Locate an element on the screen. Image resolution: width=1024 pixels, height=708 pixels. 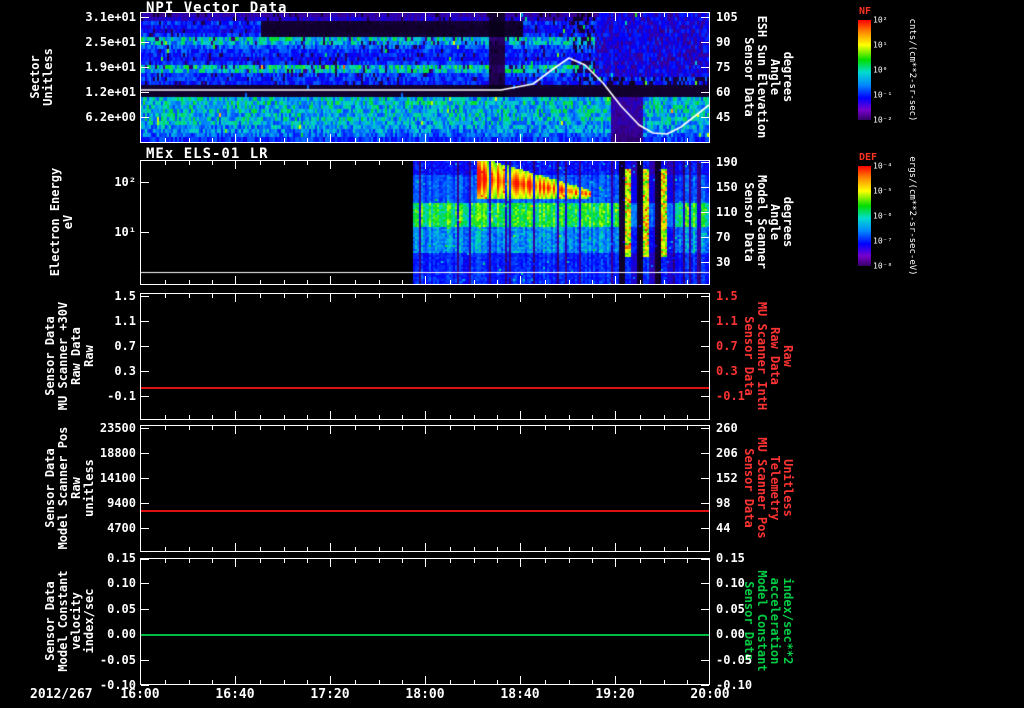
y-axis-tick-label-right: 1.5 is located at coordinates (727, 296).